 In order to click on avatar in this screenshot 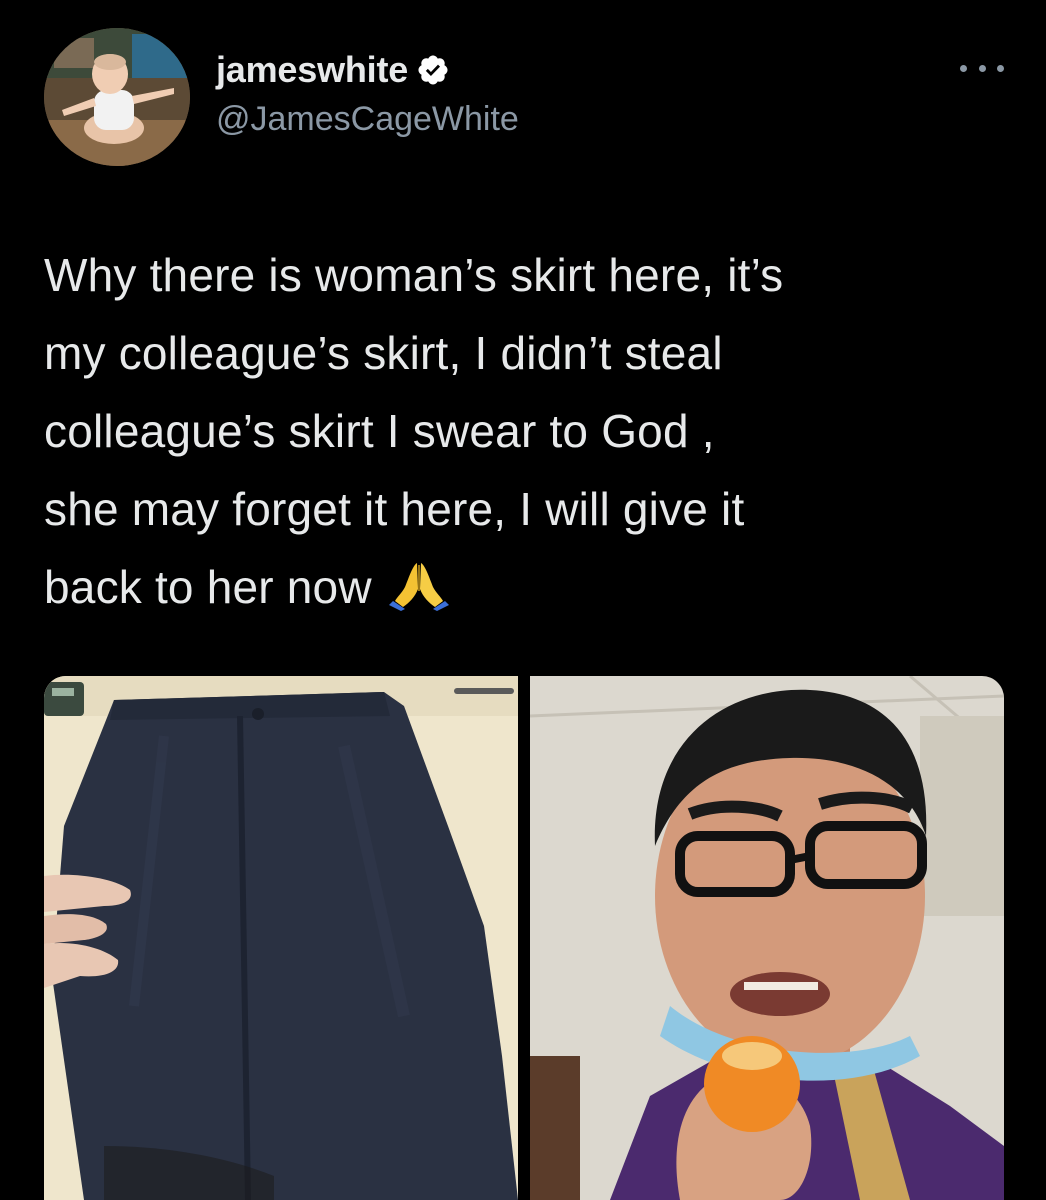, I will do `click(117, 97)`.